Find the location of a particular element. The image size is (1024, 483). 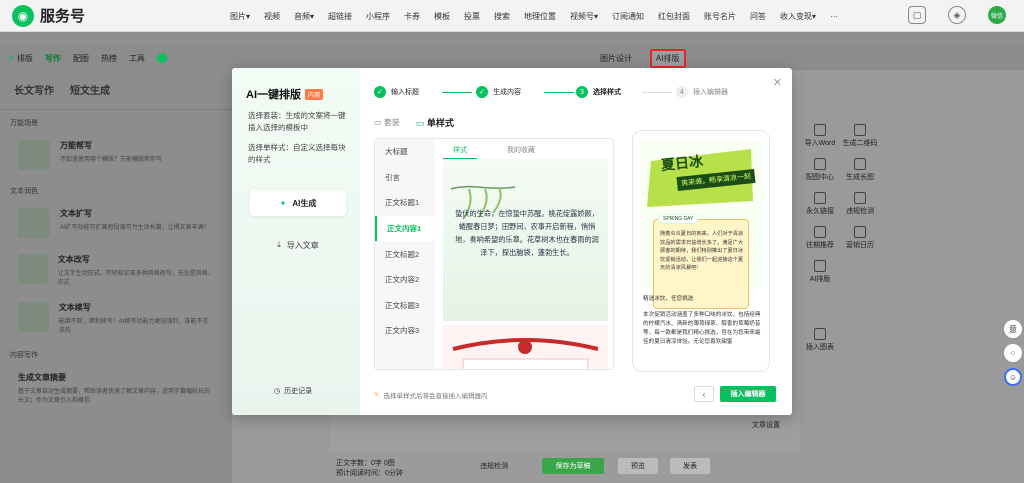

menu-item: 投票 is located at coordinates (472, 16).